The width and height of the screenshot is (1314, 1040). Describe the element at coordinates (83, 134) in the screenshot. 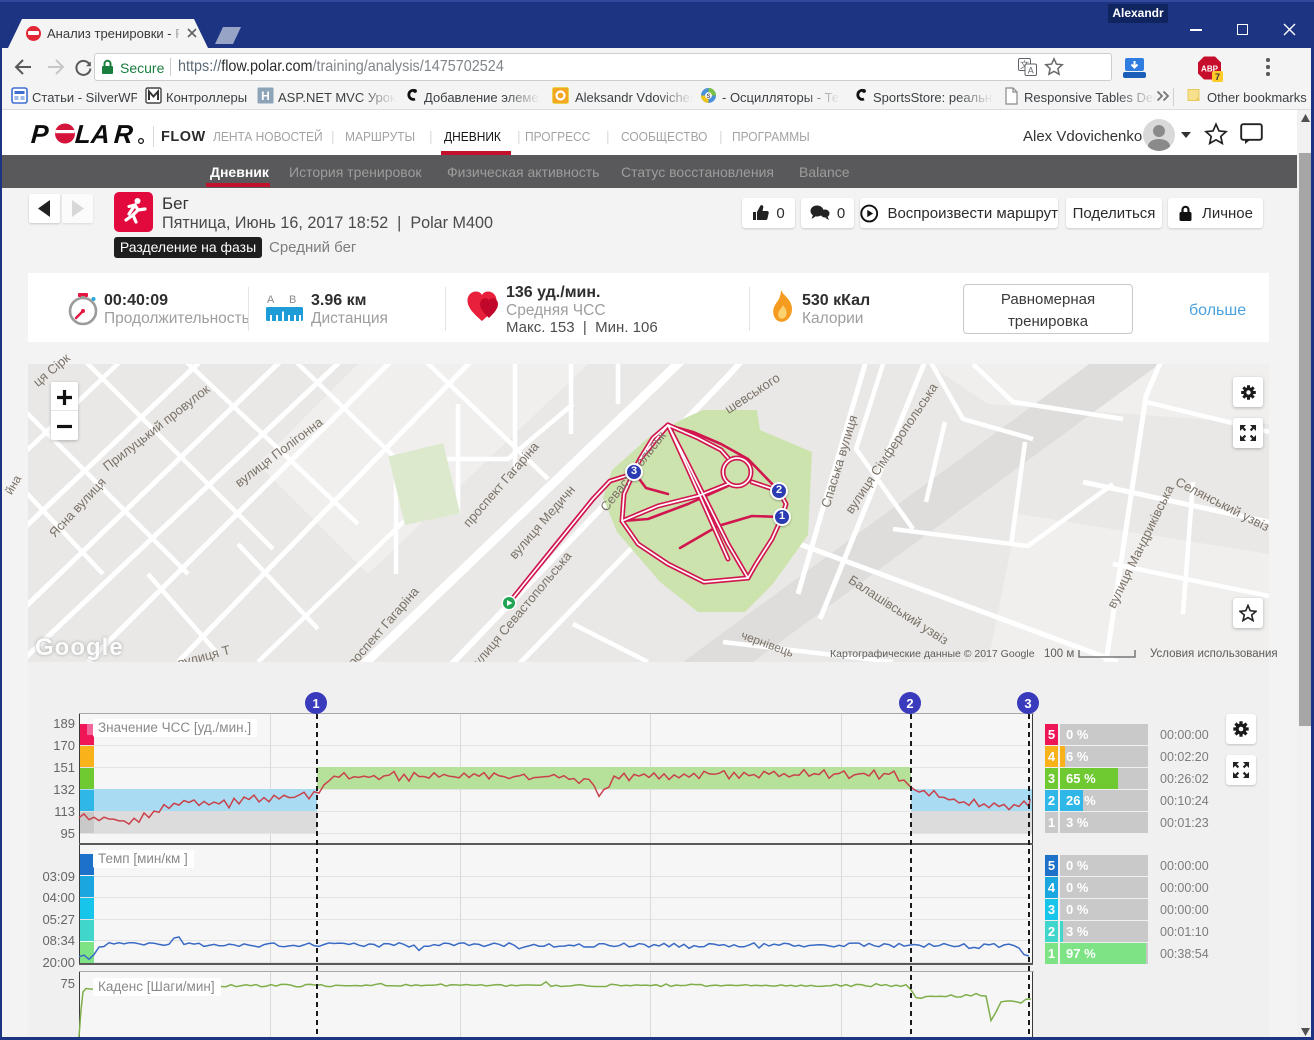

I see `svg-text: L` at that location.